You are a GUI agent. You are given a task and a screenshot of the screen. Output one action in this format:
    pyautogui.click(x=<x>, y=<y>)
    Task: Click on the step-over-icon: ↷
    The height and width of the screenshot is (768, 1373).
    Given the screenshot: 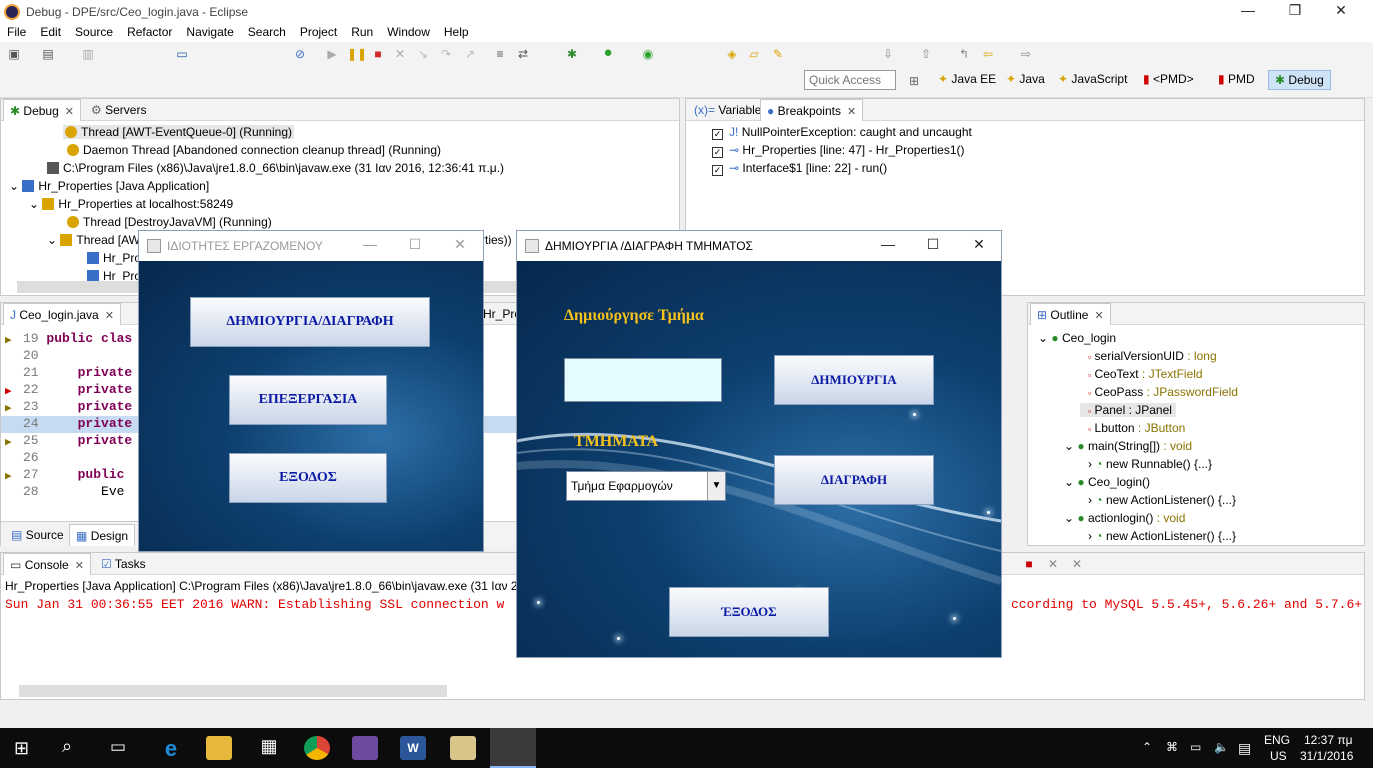 What is the action you would take?
    pyautogui.click(x=446, y=54)
    